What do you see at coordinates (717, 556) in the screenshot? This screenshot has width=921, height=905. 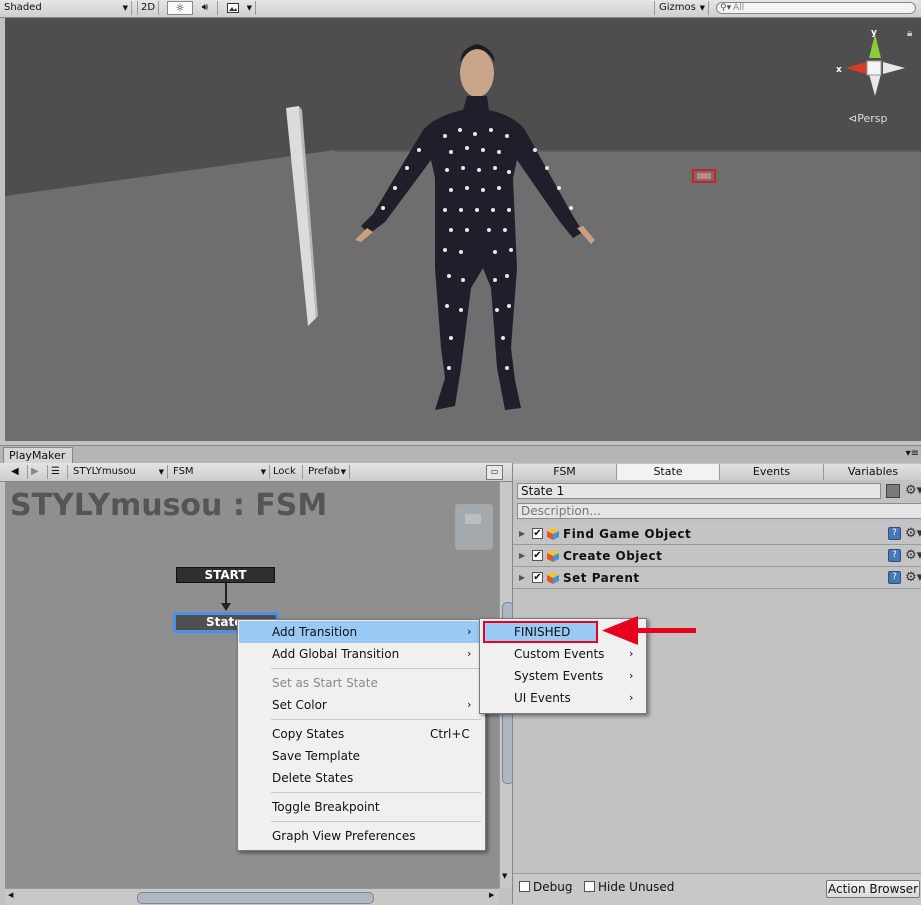 I see `action-row: ▶ ✔ Create Object ? ⚙▾` at bounding box center [717, 556].